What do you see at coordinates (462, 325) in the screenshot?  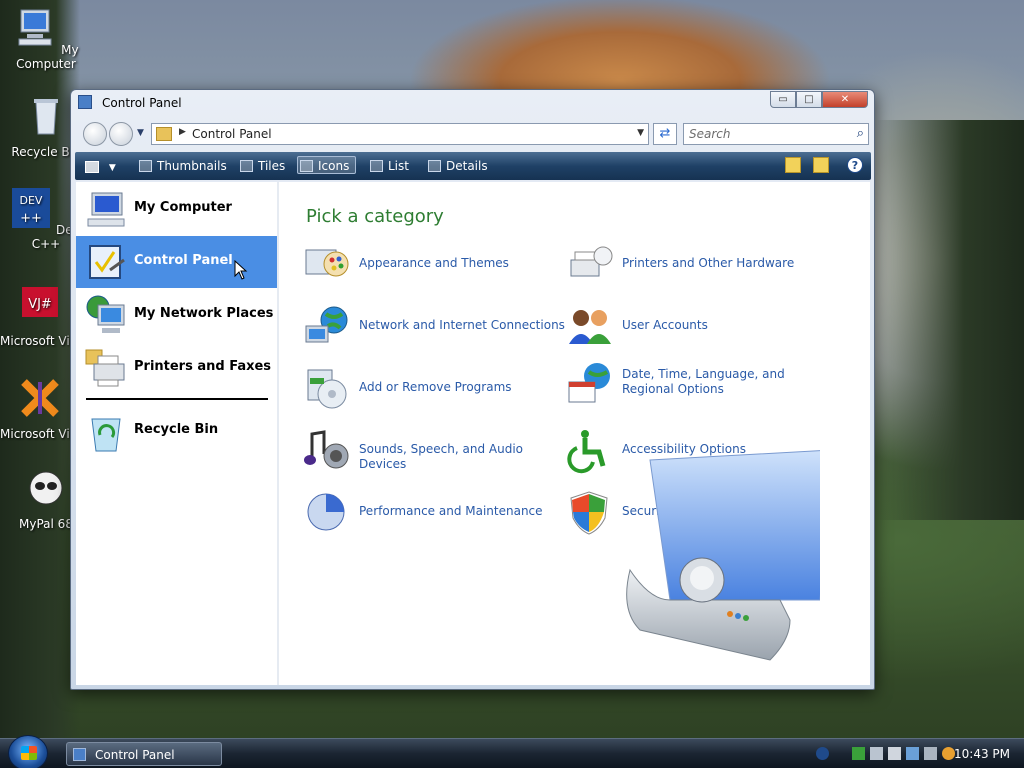 I see `category-label: Network and Internet Connections` at bounding box center [462, 325].